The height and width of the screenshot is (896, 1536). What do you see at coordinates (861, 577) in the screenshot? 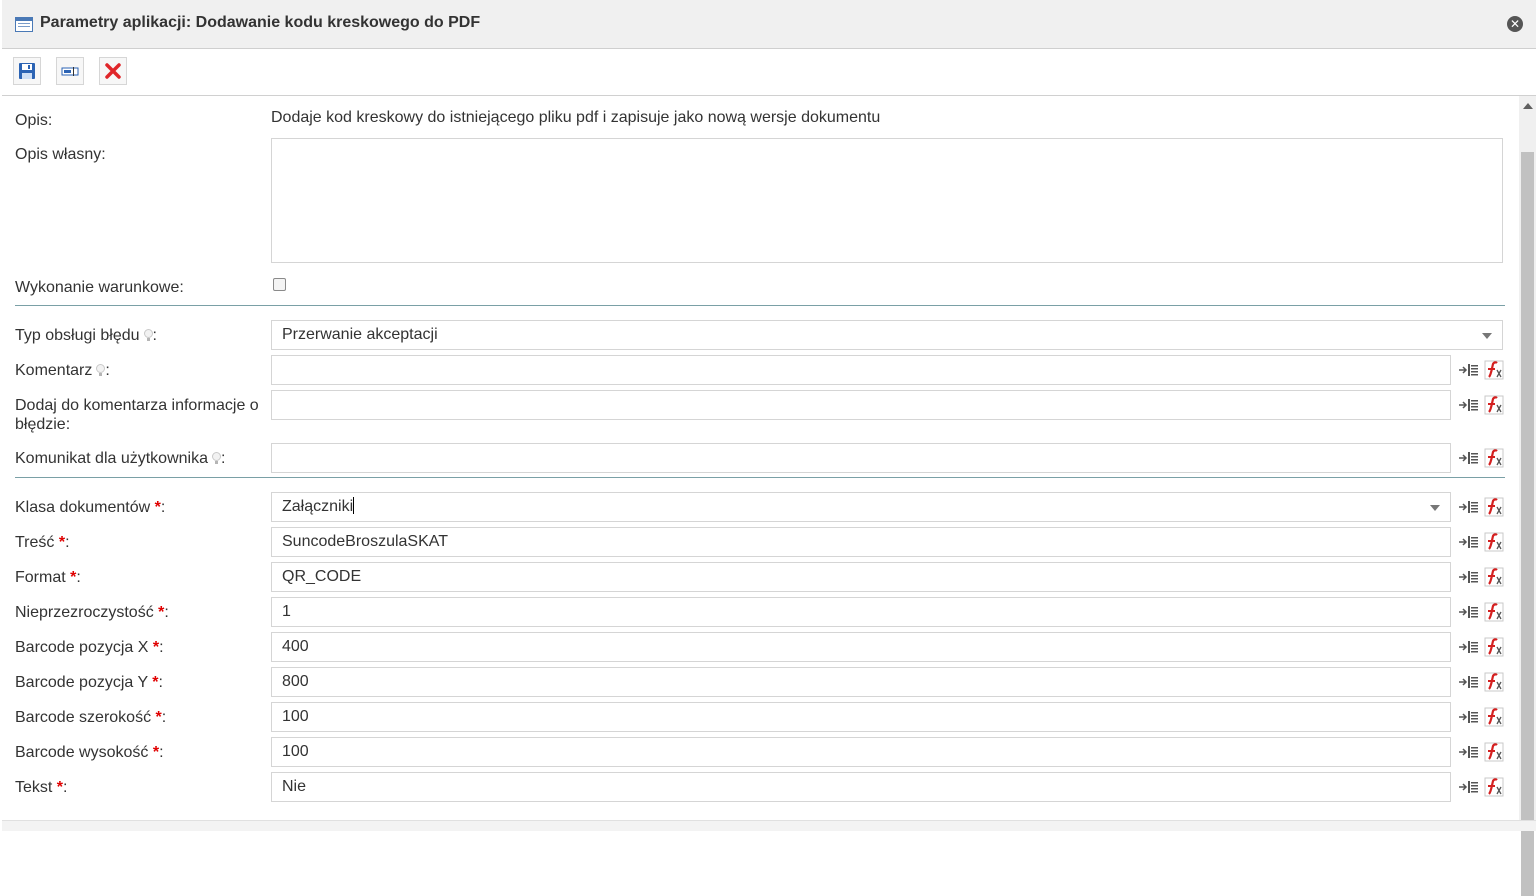
I see `format-input: QR_CODE` at bounding box center [861, 577].